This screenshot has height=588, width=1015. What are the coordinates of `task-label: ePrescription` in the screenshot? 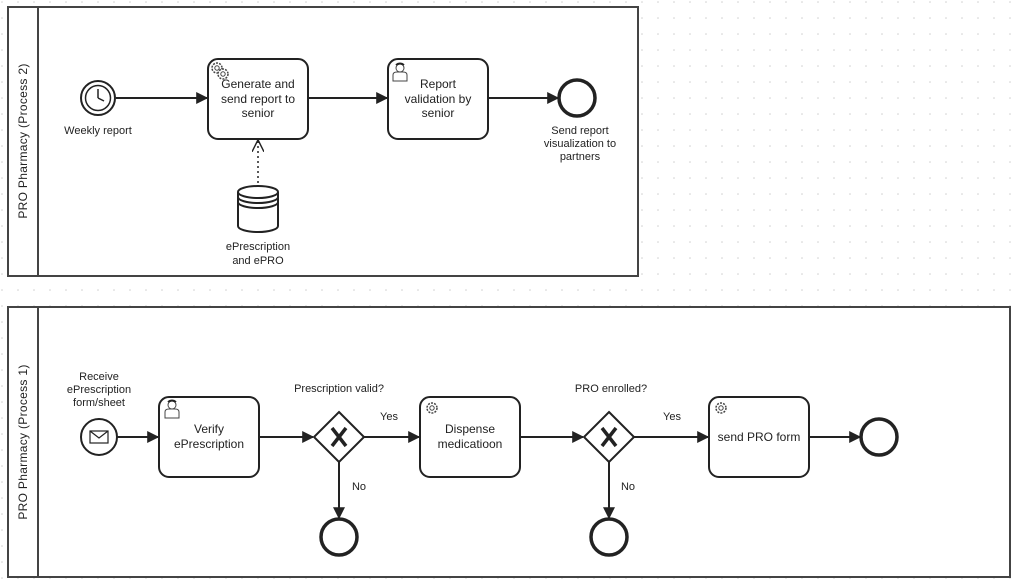 It's located at (209, 444).